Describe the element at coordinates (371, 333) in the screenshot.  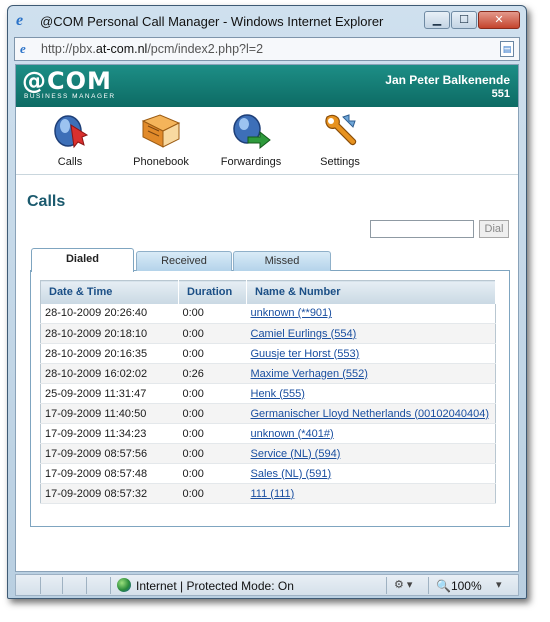
I see `cell-name: Camiel Eurlings (554)` at that location.